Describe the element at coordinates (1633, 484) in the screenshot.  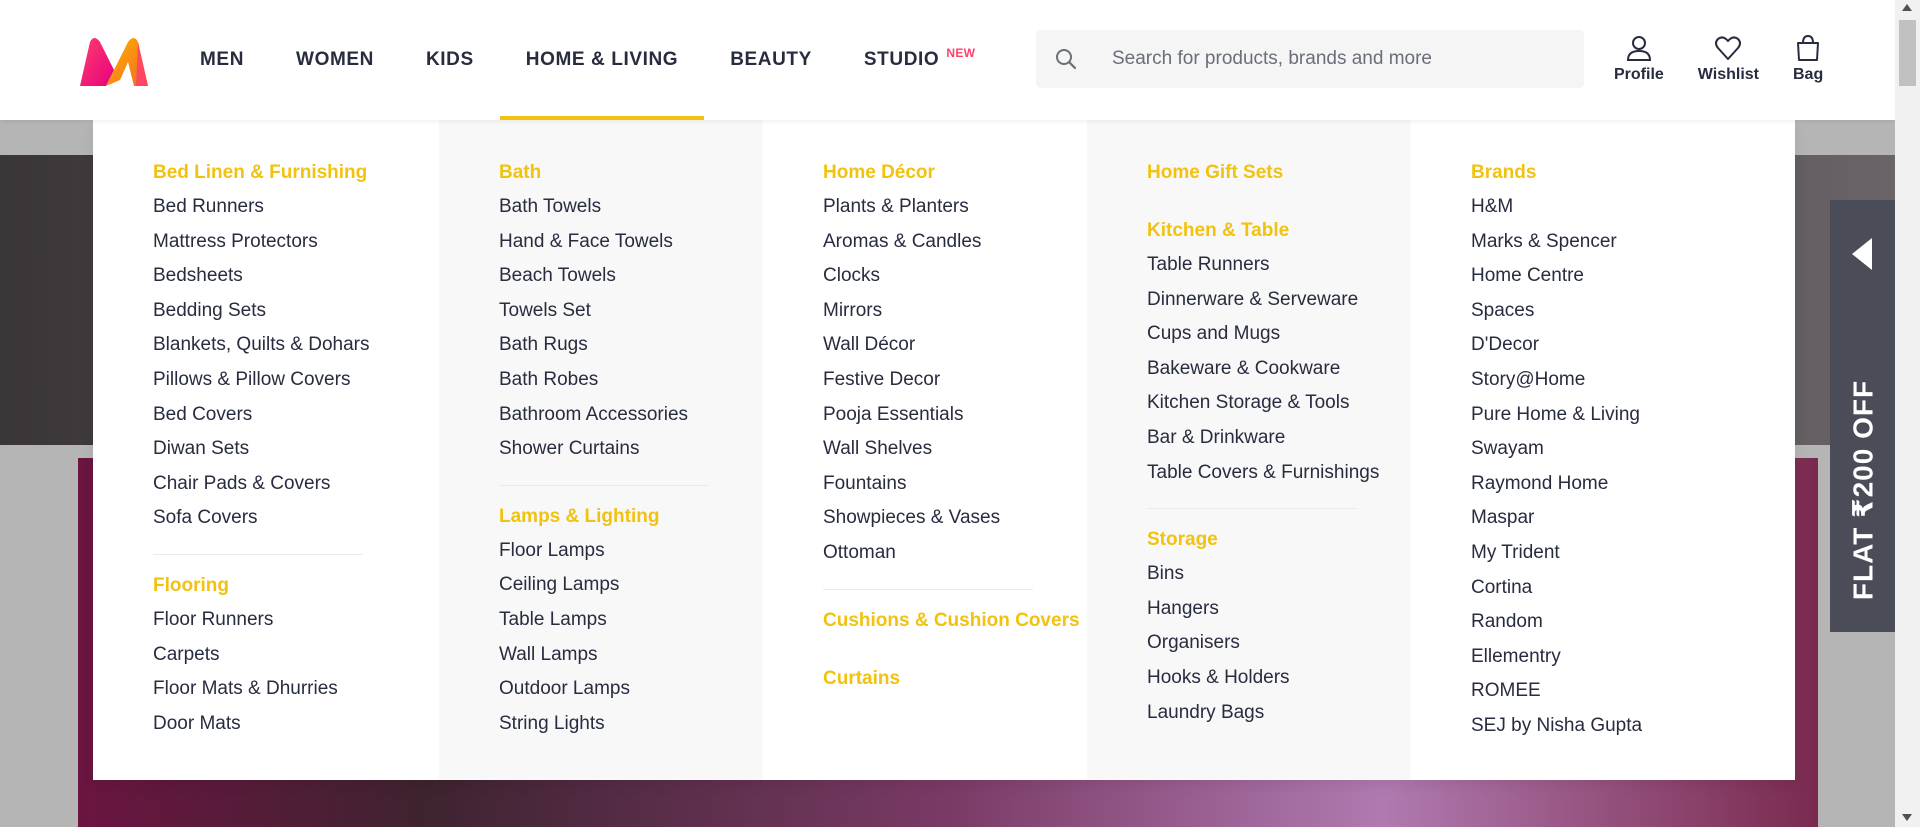
I see `menu-item: Raymond Home` at that location.